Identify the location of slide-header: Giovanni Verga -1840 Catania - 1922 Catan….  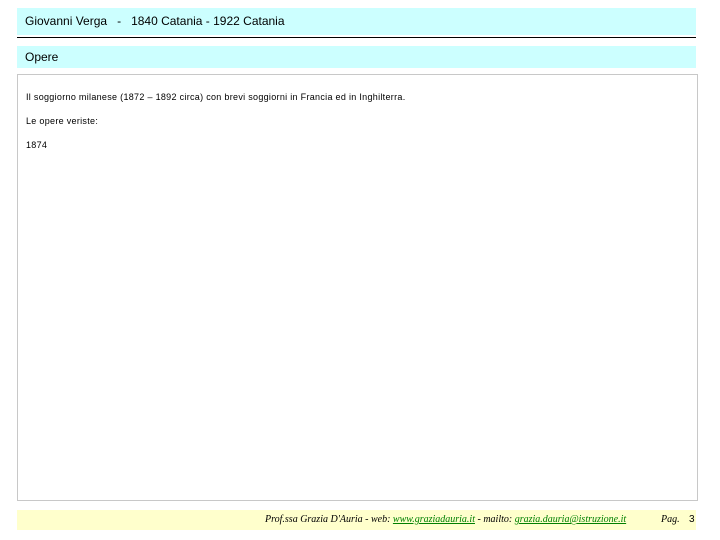
(356, 21).